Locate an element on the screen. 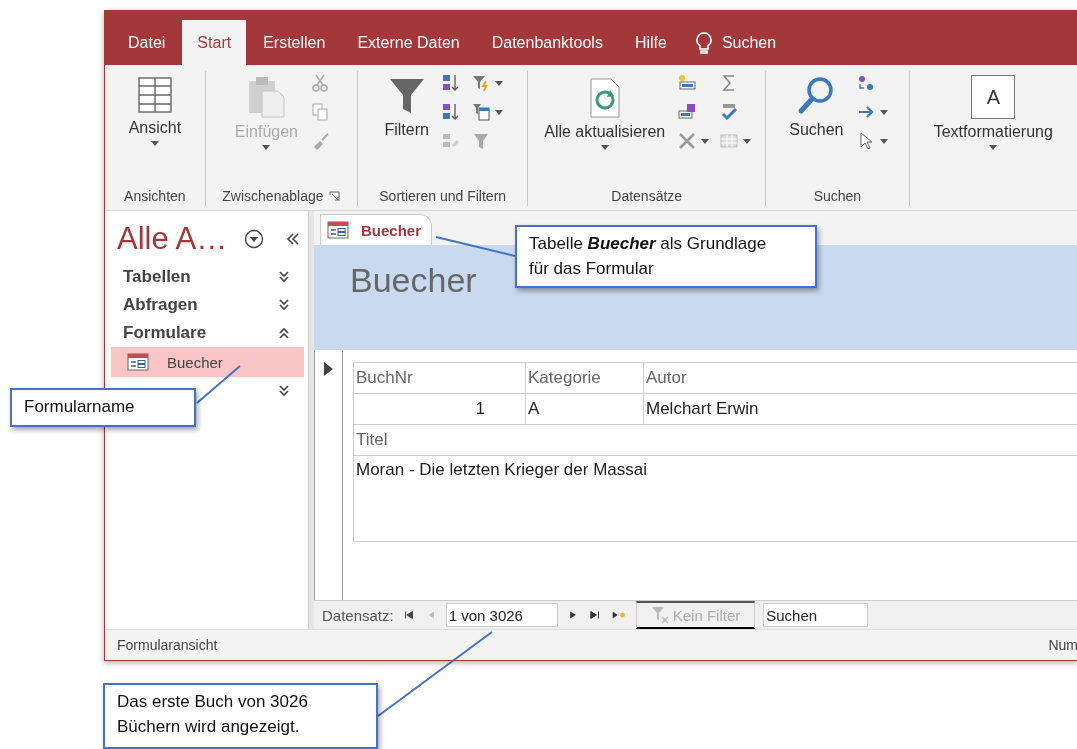  lightbulb-icon is located at coordinates (703, 42).